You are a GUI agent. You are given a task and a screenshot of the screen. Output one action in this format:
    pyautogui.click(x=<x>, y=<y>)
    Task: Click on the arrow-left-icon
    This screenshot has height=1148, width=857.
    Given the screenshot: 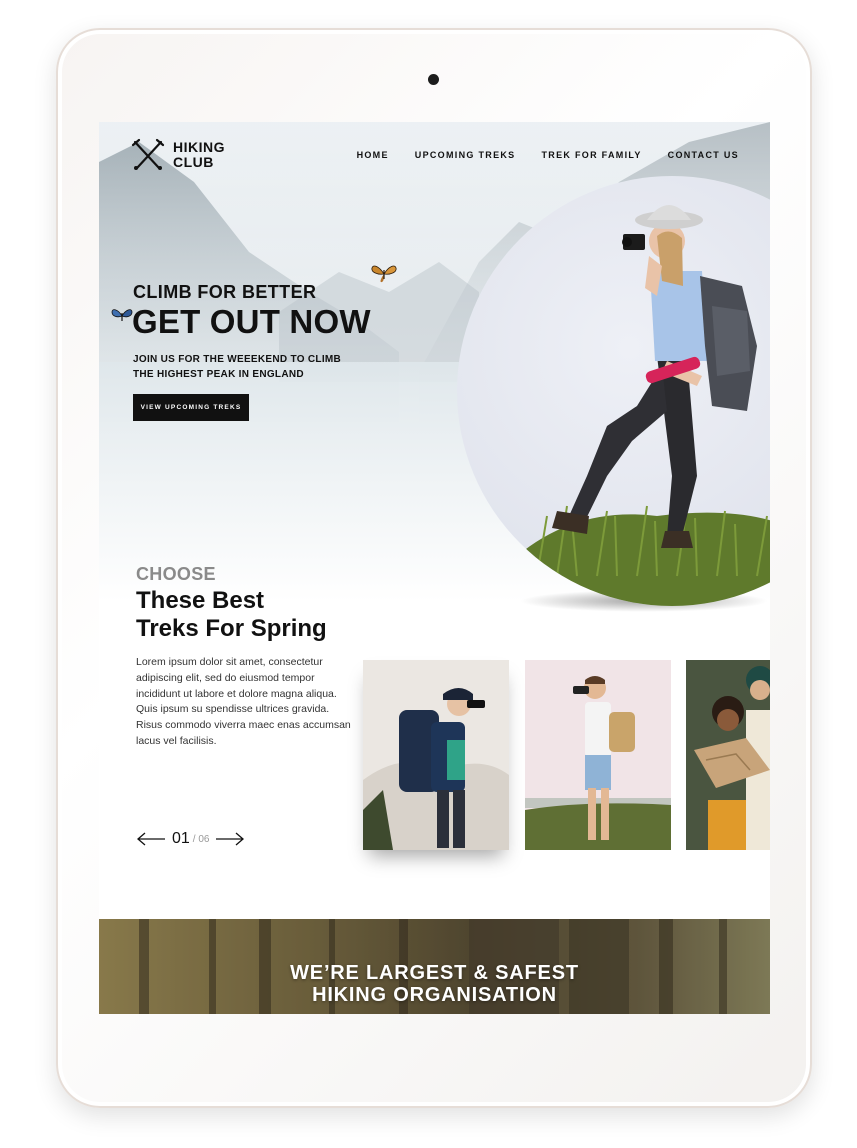 What is the action you would take?
    pyautogui.click(x=151, y=839)
    